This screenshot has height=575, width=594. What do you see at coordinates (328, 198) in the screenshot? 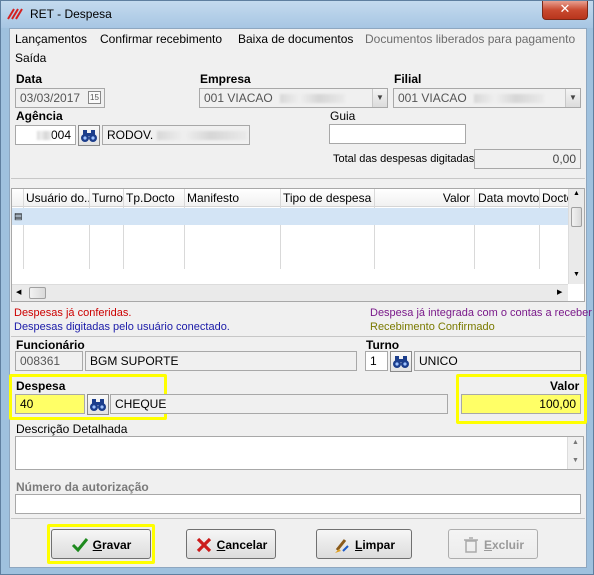
I see `col-header-tipo-despesa: Tipo de despesa` at bounding box center [328, 198].